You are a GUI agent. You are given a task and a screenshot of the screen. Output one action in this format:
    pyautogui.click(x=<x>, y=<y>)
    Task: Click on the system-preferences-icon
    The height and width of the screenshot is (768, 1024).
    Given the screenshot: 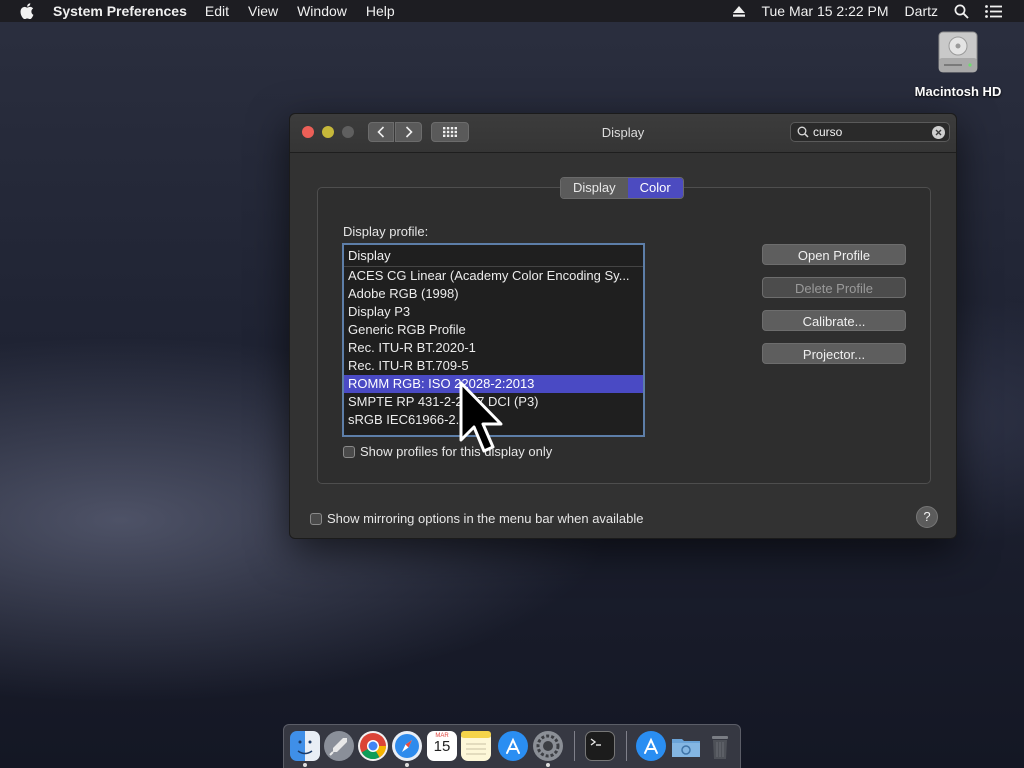 What is the action you would take?
    pyautogui.click(x=548, y=746)
    